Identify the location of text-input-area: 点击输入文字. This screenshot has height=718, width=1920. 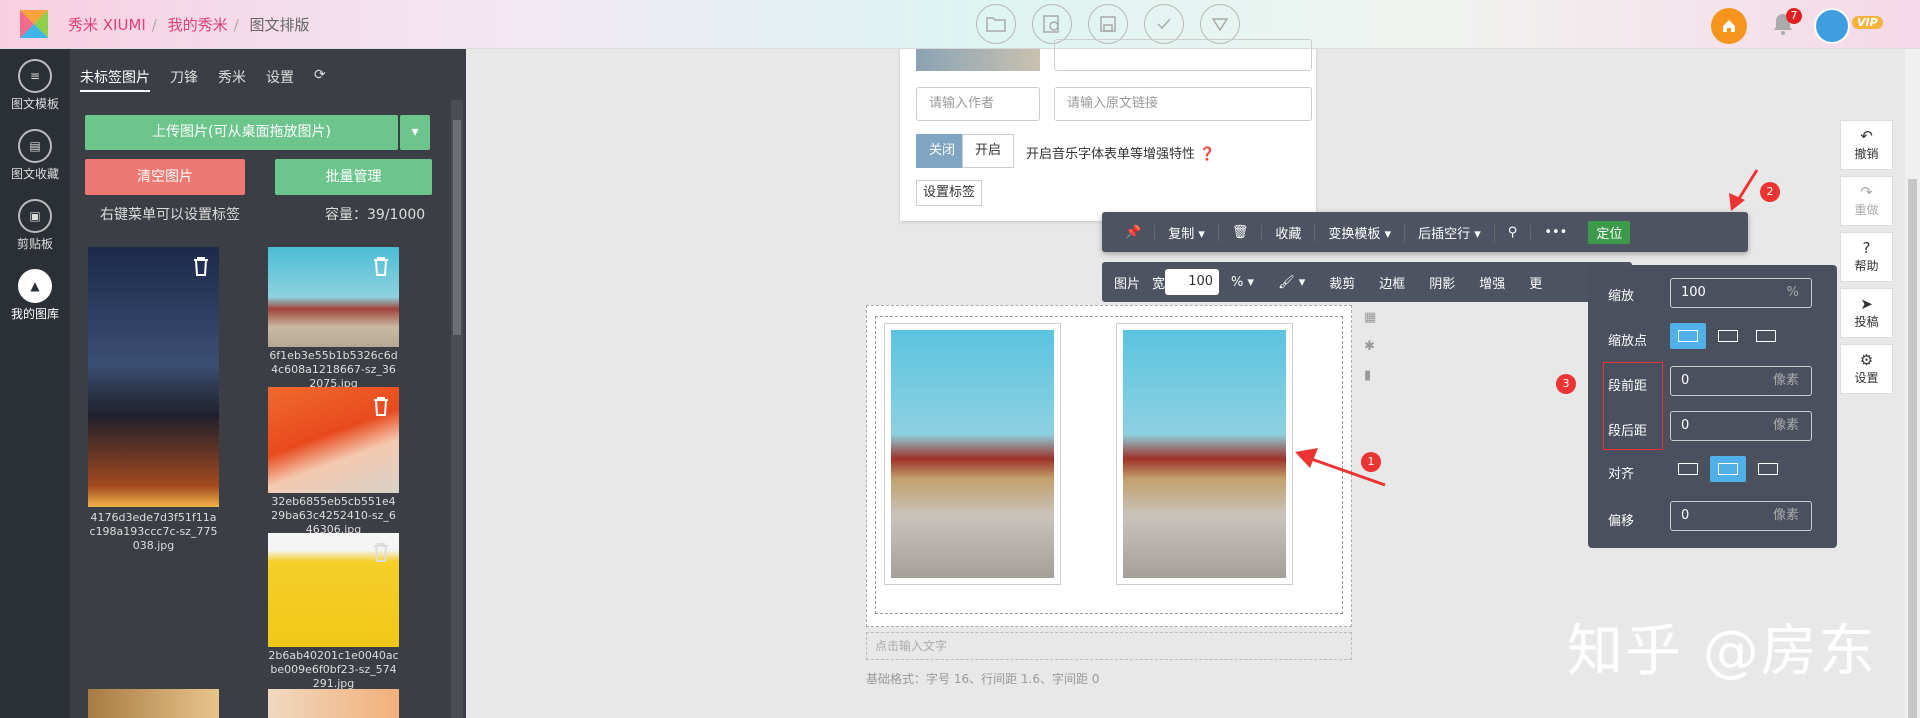
(1109, 646).